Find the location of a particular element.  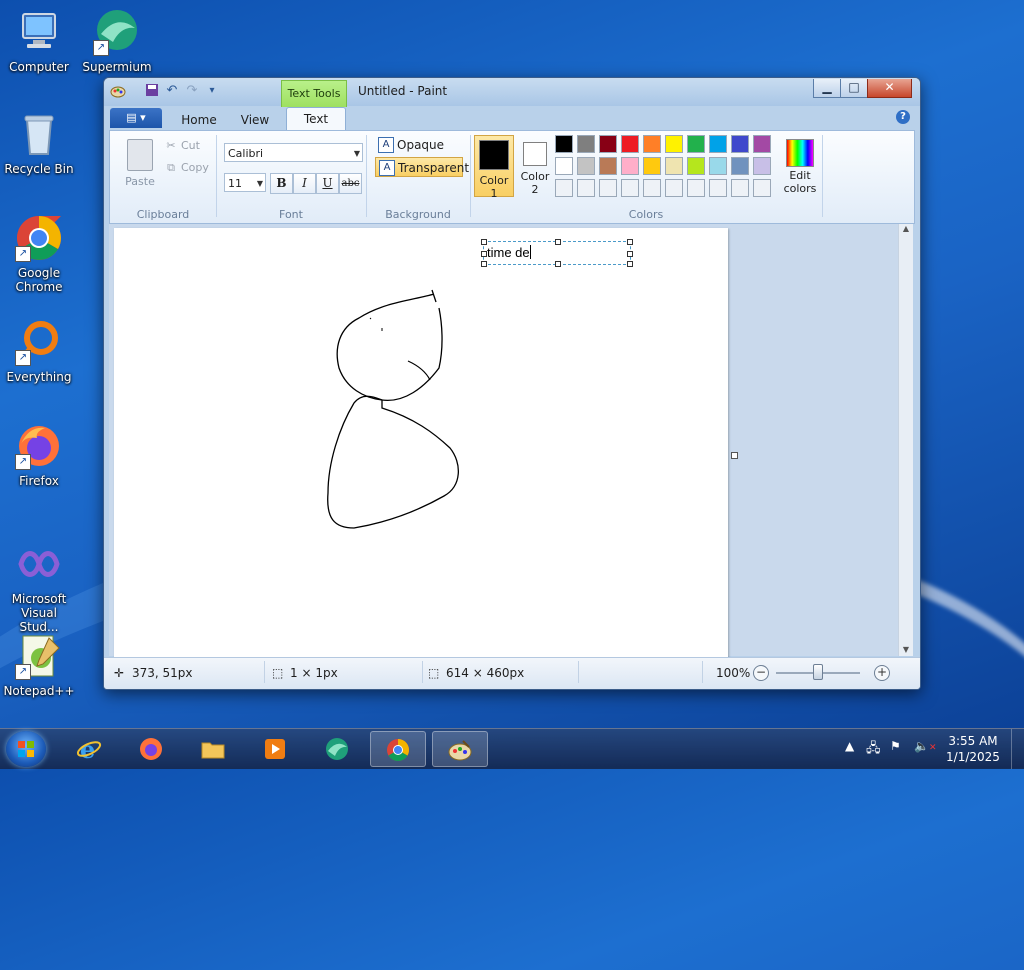

scroll-down-icon: ▼ is located at coordinates (906, 649).